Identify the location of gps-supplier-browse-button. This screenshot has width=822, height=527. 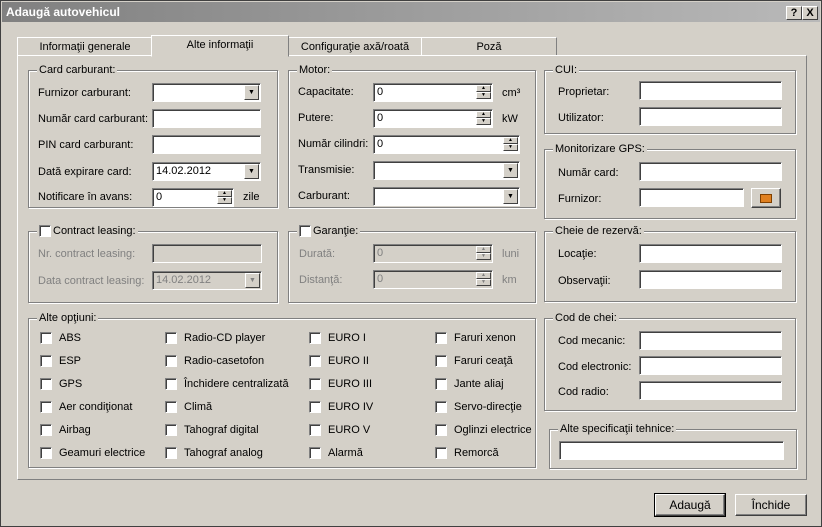
(766, 198).